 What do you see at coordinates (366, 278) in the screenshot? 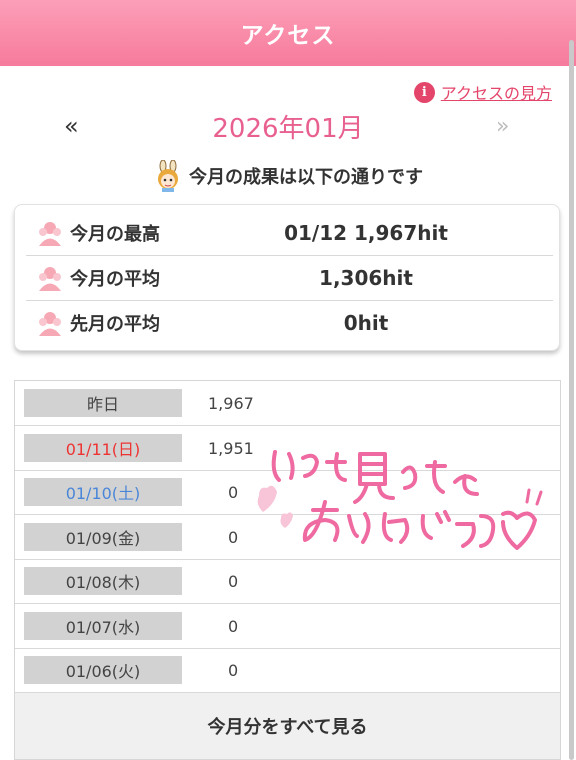
I see `stat-value: 1,306hit` at bounding box center [366, 278].